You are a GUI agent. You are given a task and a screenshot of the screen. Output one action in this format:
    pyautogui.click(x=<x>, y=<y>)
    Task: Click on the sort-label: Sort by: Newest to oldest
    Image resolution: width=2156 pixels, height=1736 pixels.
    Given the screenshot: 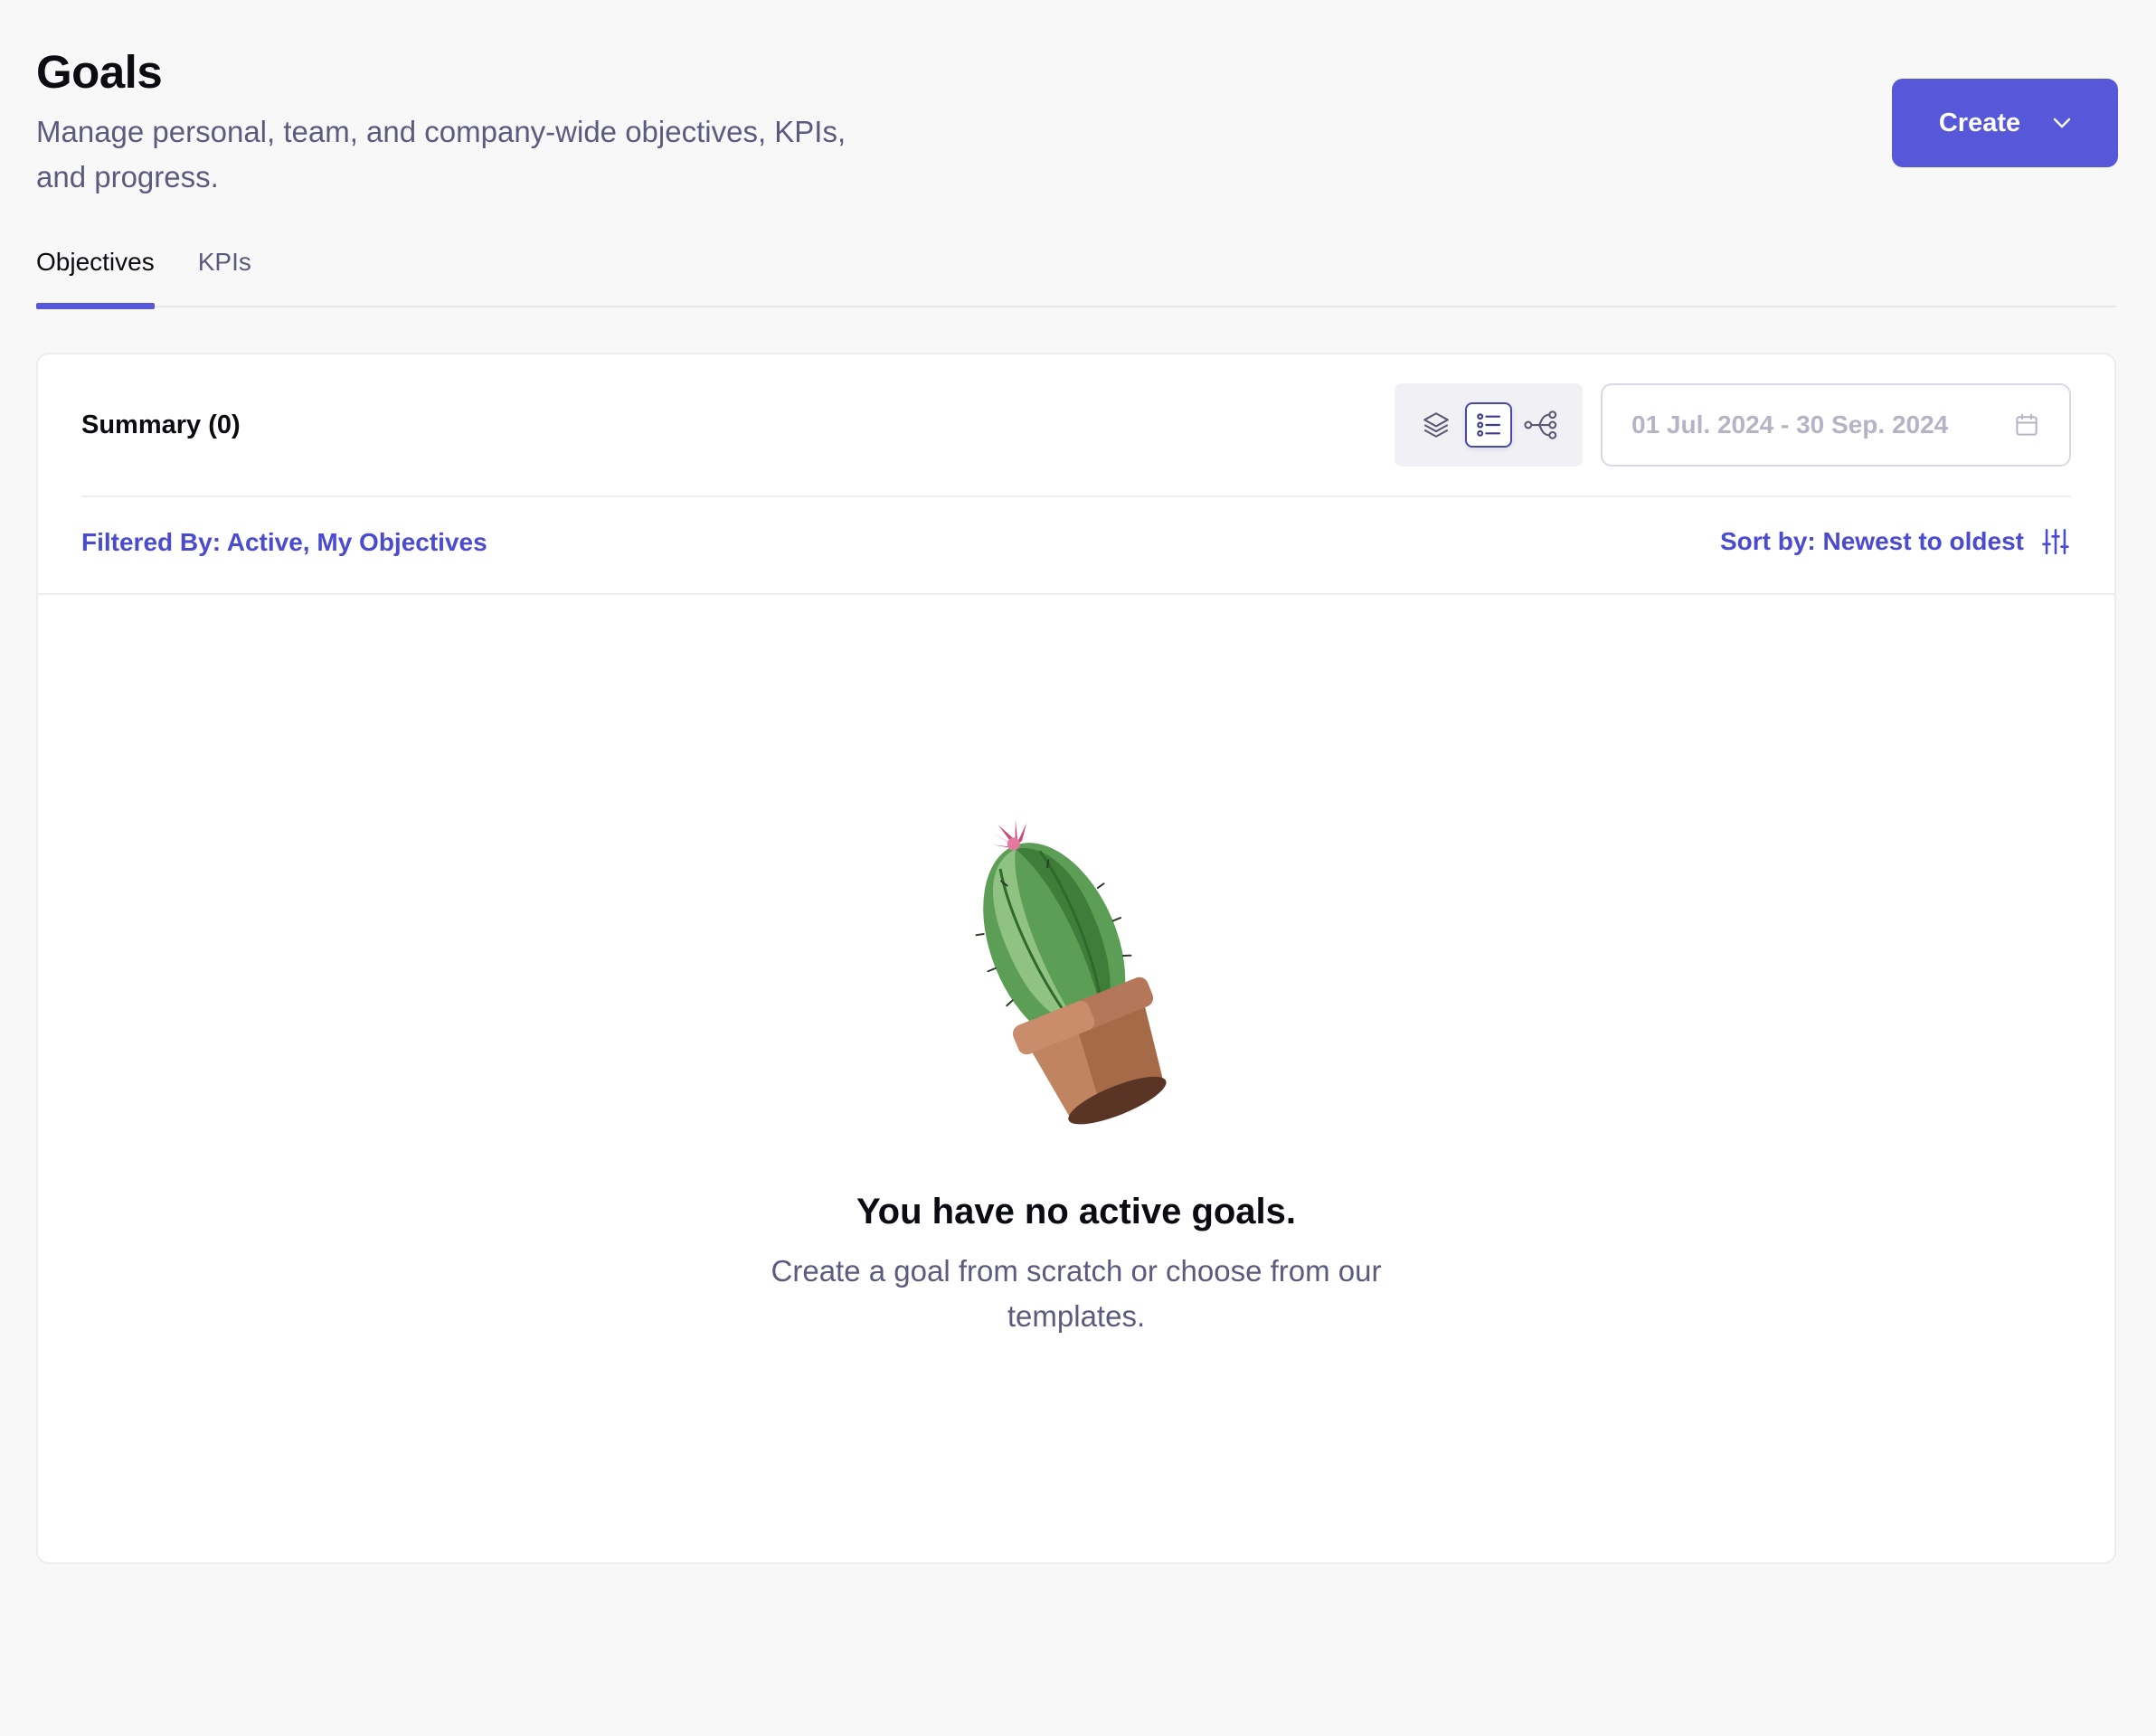 What is the action you would take?
    pyautogui.click(x=1871, y=541)
    